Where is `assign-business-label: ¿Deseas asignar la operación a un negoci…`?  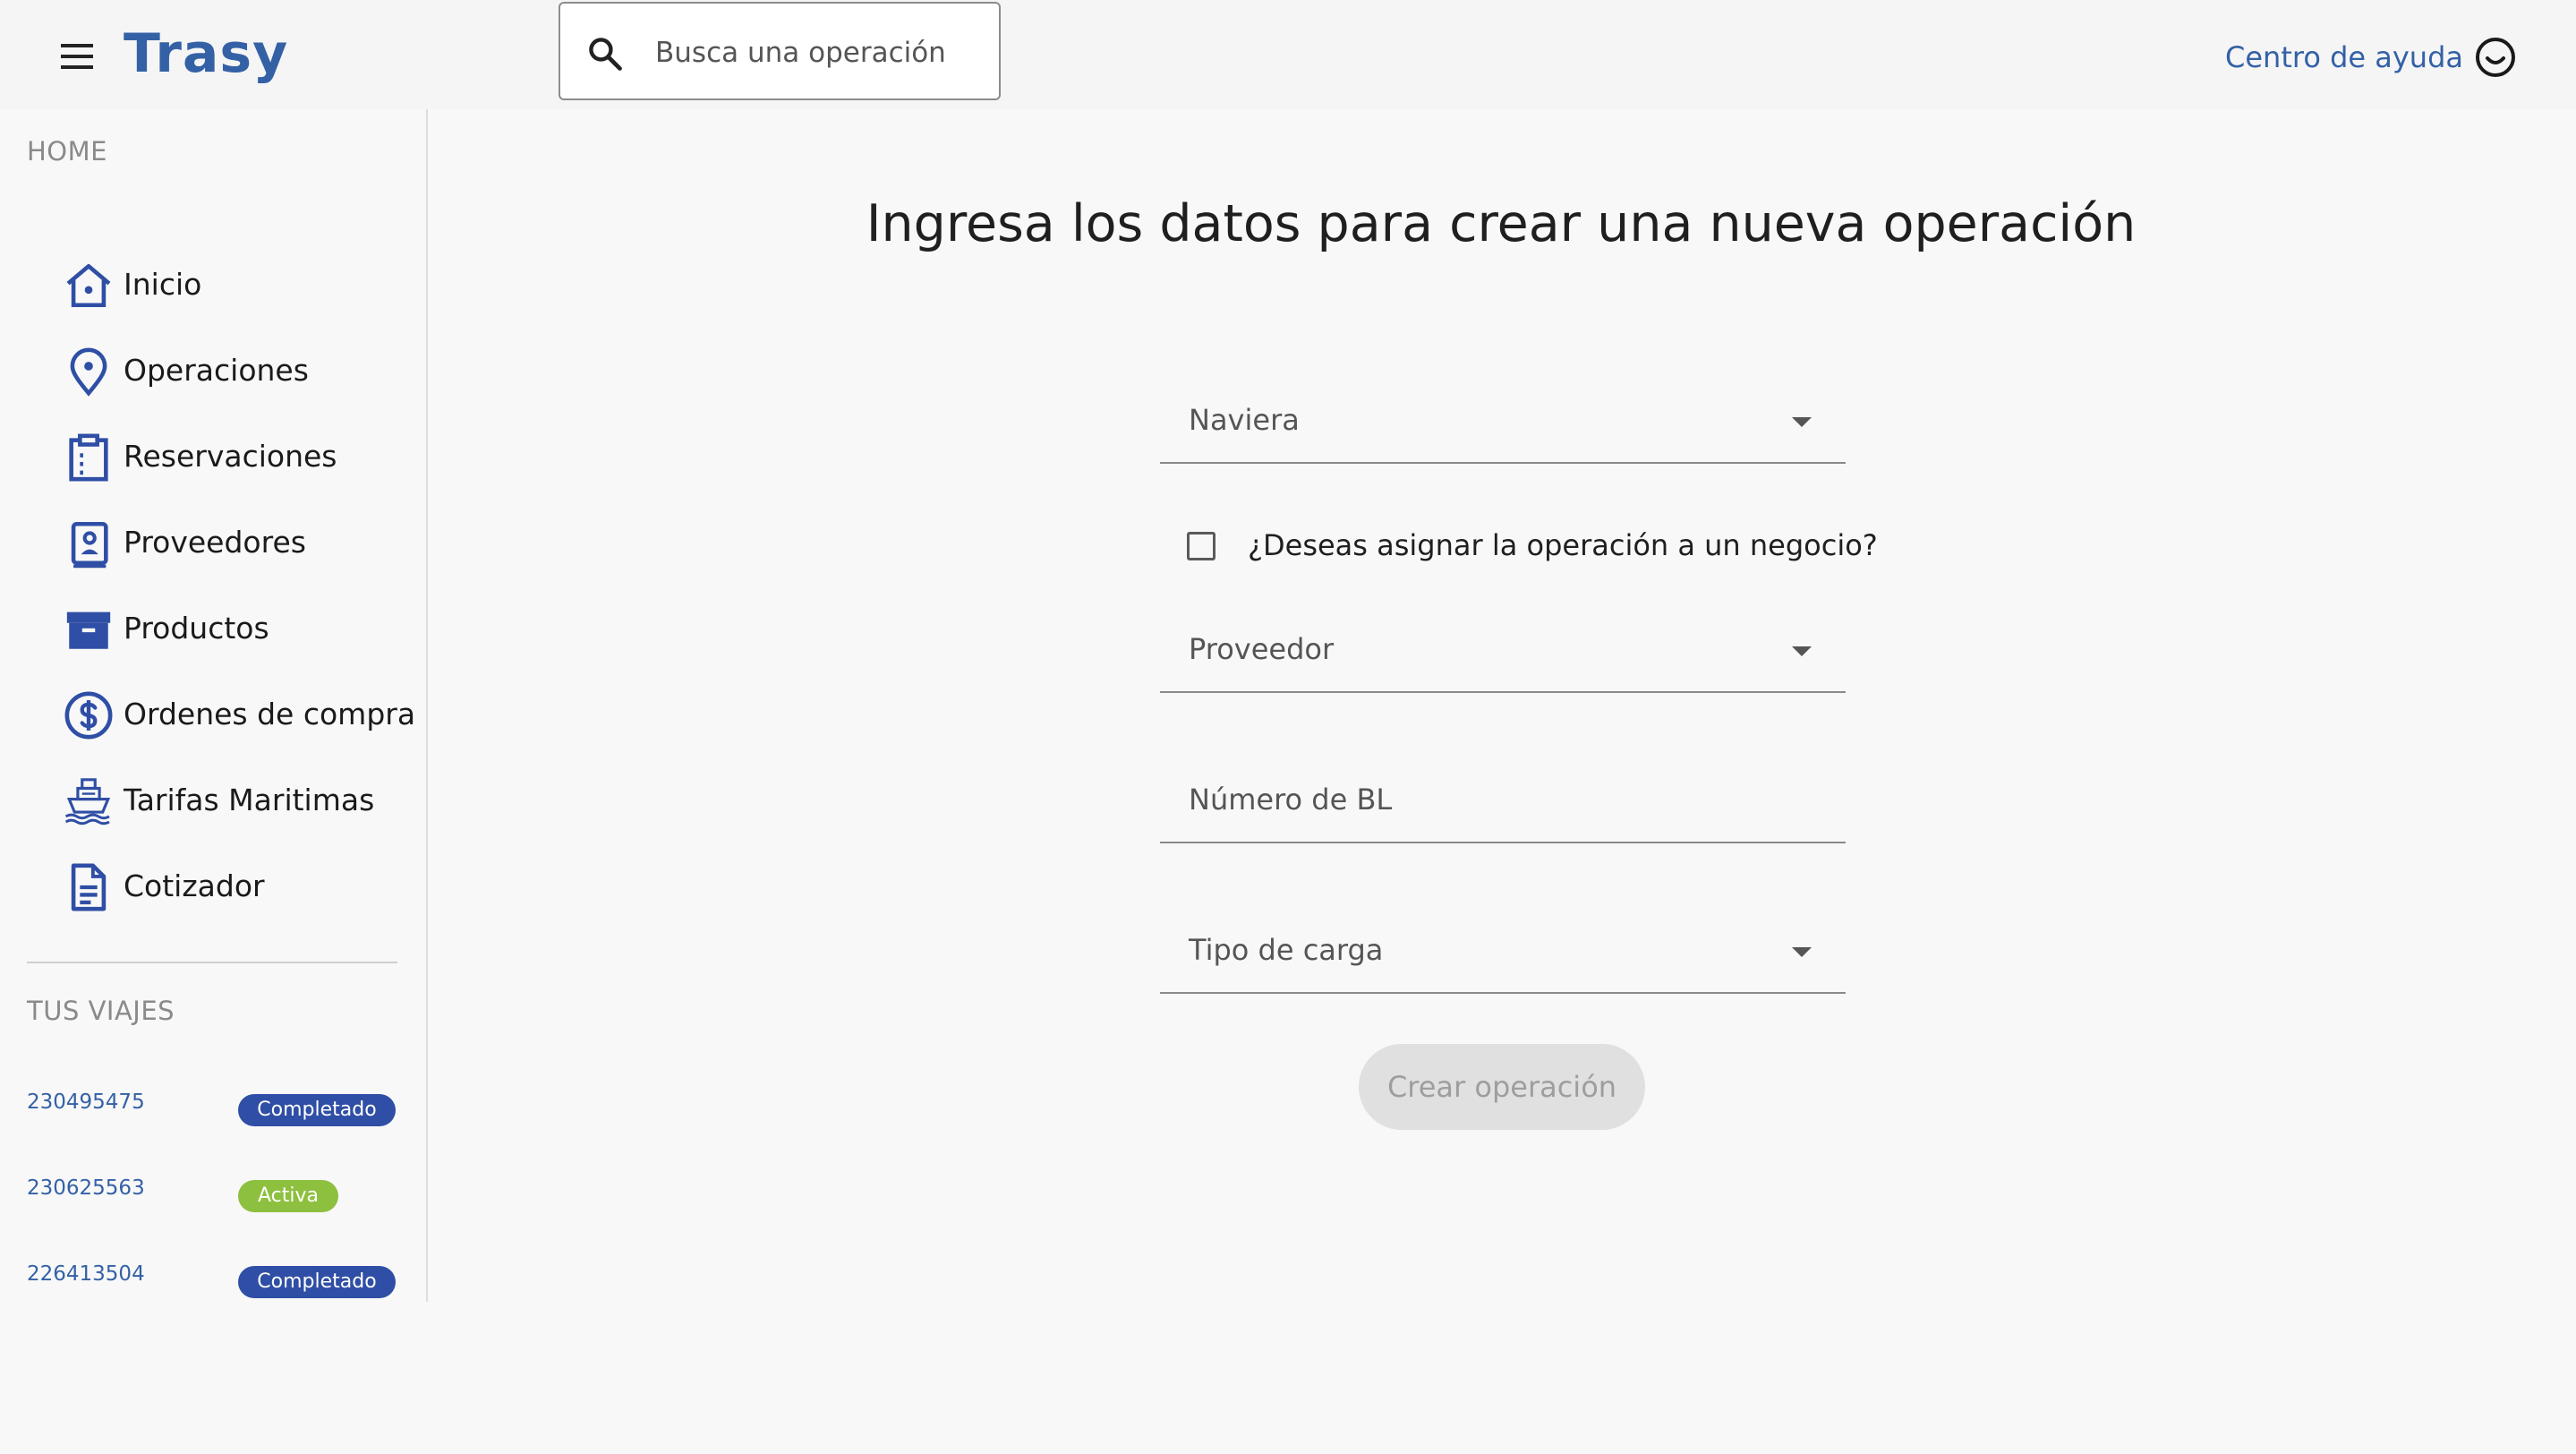 assign-business-label: ¿Deseas asignar la operación a un negoci… is located at coordinates (1563, 545).